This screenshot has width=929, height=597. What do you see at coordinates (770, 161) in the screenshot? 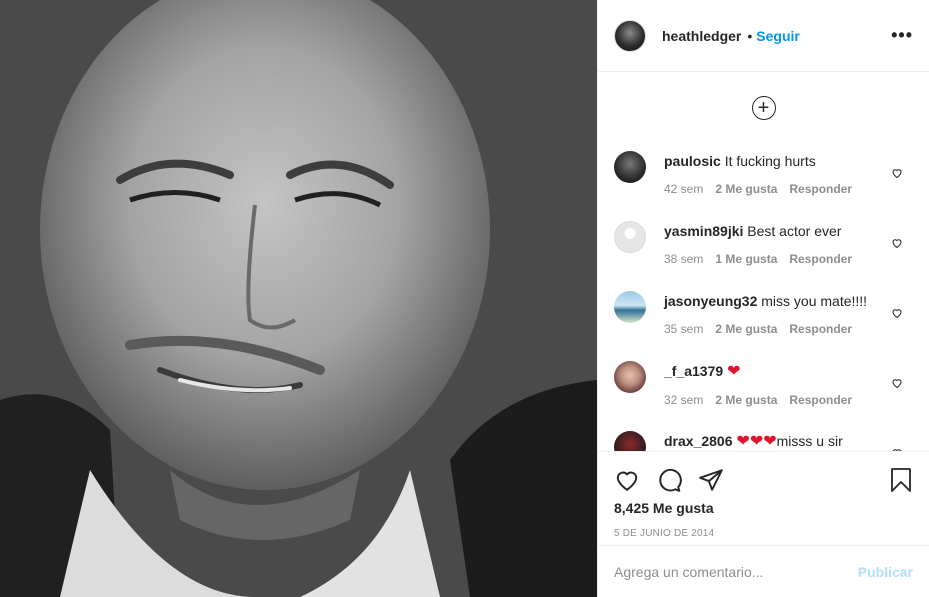
I see `comment-text: It fucking hurts` at bounding box center [770, 161].